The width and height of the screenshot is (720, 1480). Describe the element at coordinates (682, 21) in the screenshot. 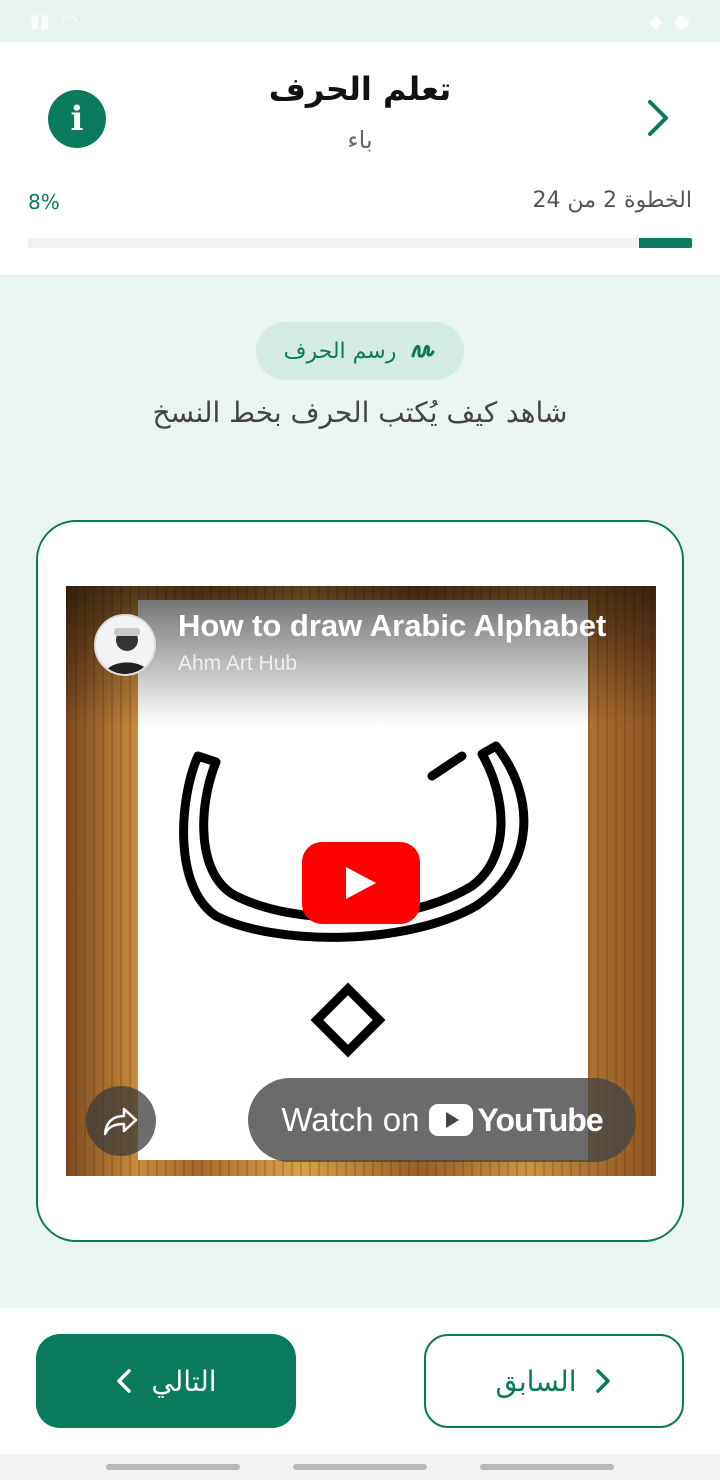

I see `clock-icon: ●` at that location.